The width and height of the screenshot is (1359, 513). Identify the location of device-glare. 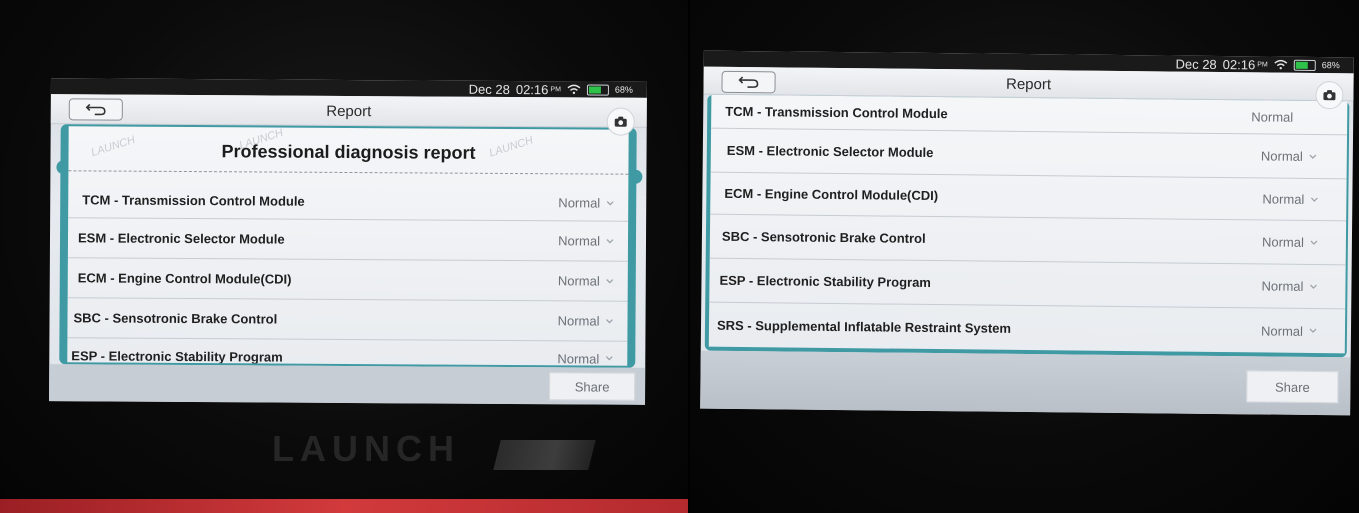
(544, 455).